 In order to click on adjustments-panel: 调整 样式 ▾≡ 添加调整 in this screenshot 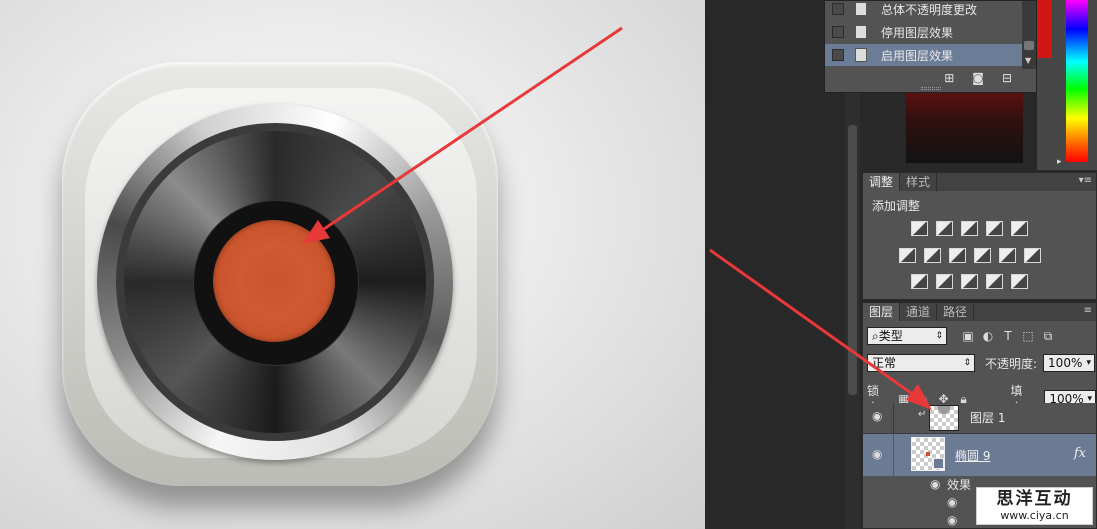, I will do `click(979, 236)`.